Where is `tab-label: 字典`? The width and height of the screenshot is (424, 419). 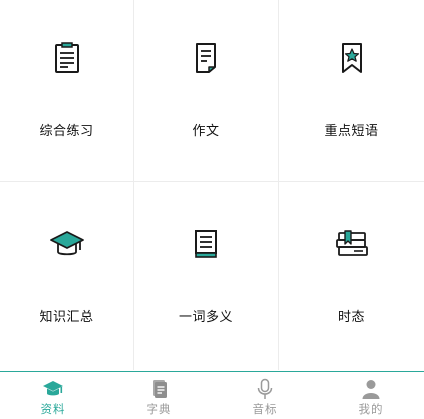
tab-label: 字典 is located at coordinates (159, 409).